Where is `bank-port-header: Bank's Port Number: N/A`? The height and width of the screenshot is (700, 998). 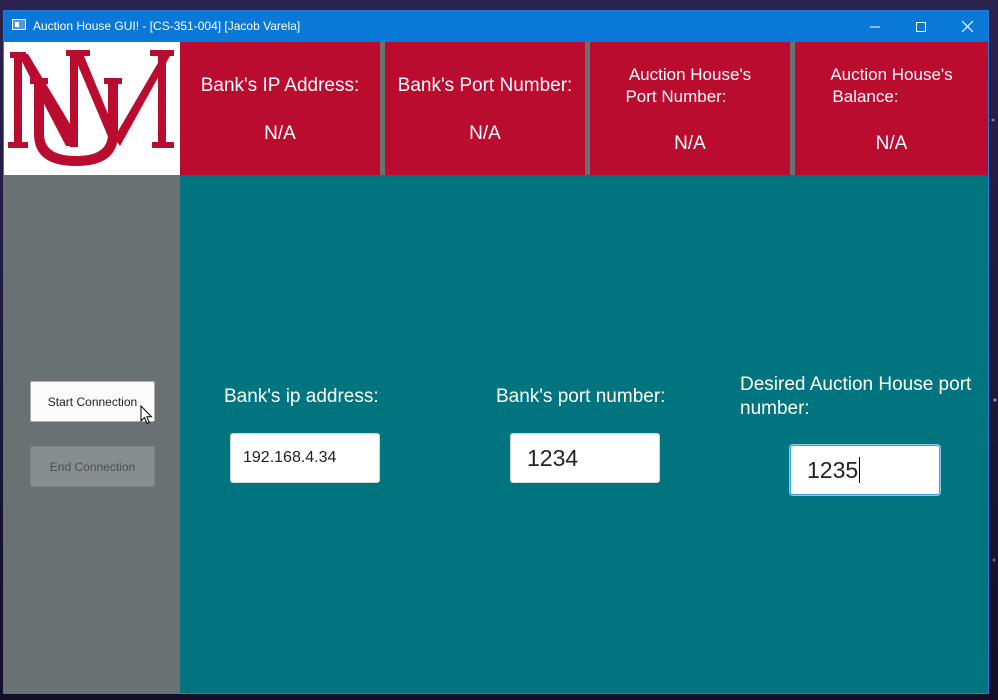
bank-port-header: Bank's Port Number: N/A is located at coordinates (485, 108).